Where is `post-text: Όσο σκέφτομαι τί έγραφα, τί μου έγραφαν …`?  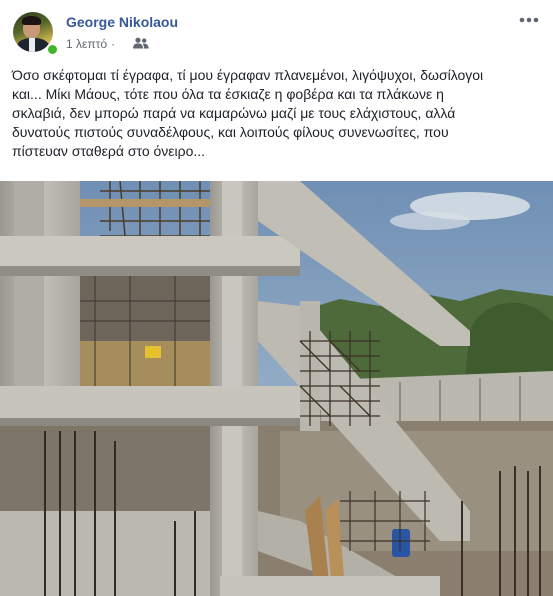
post-text: Όσο σκέφτομαι τί έγραφα, τί μου έγραφαν … is located at coordinates (248, 113).